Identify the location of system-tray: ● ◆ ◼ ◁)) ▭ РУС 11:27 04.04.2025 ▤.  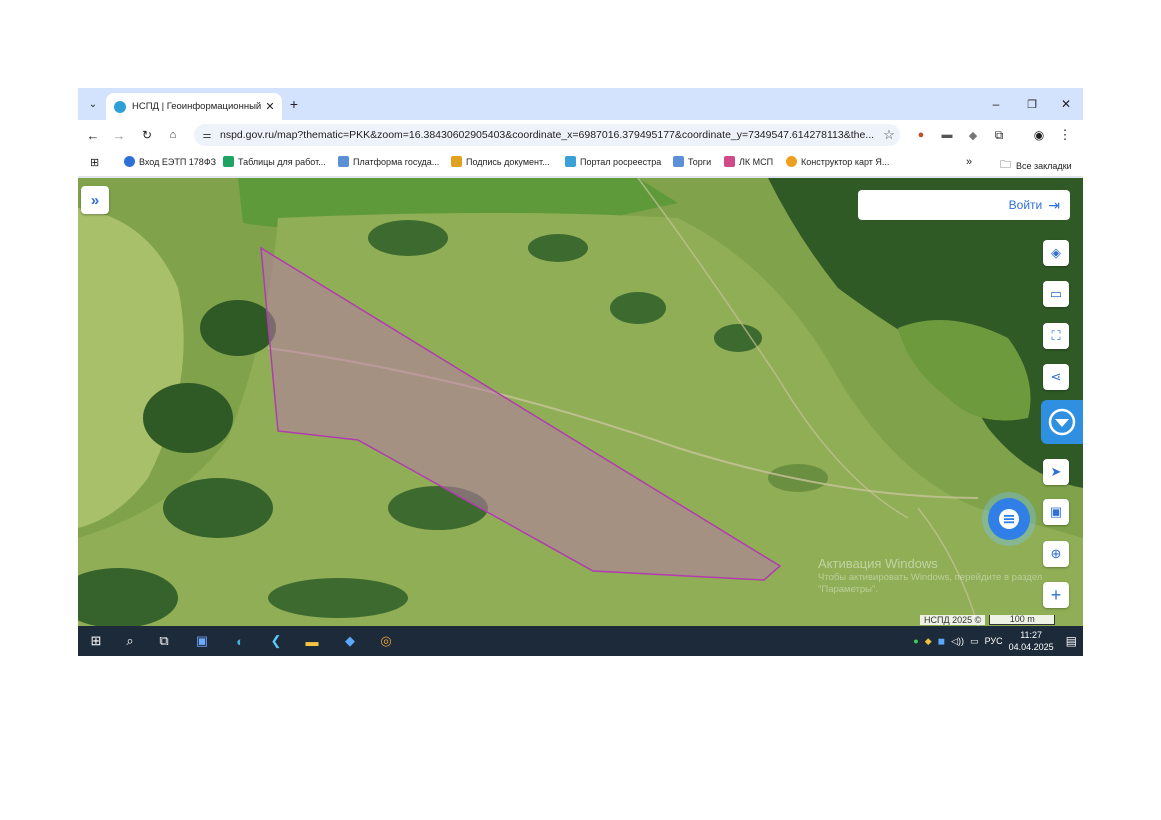
(995, 641).